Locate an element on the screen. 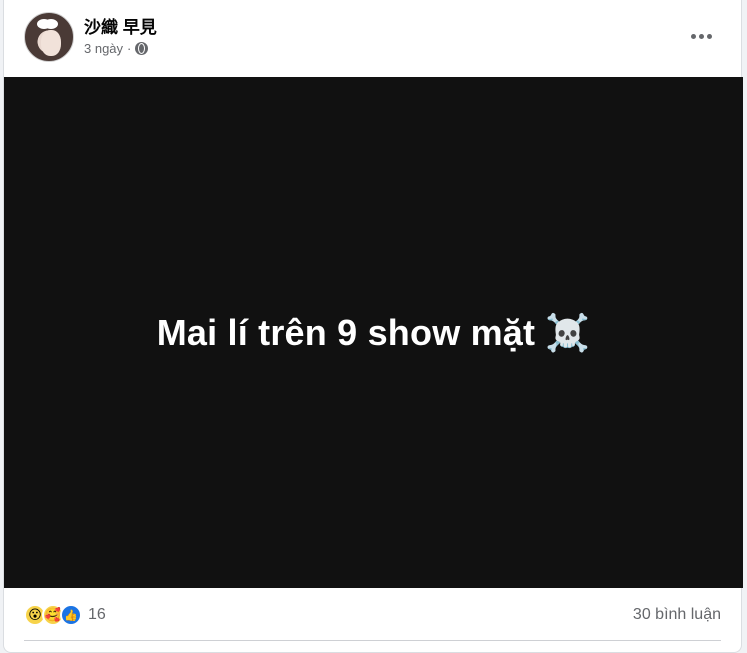 This screenshot has height=653, width=747. reactions-summary: 😮 🥰 👍 16 is located at coordinates (65, 615).